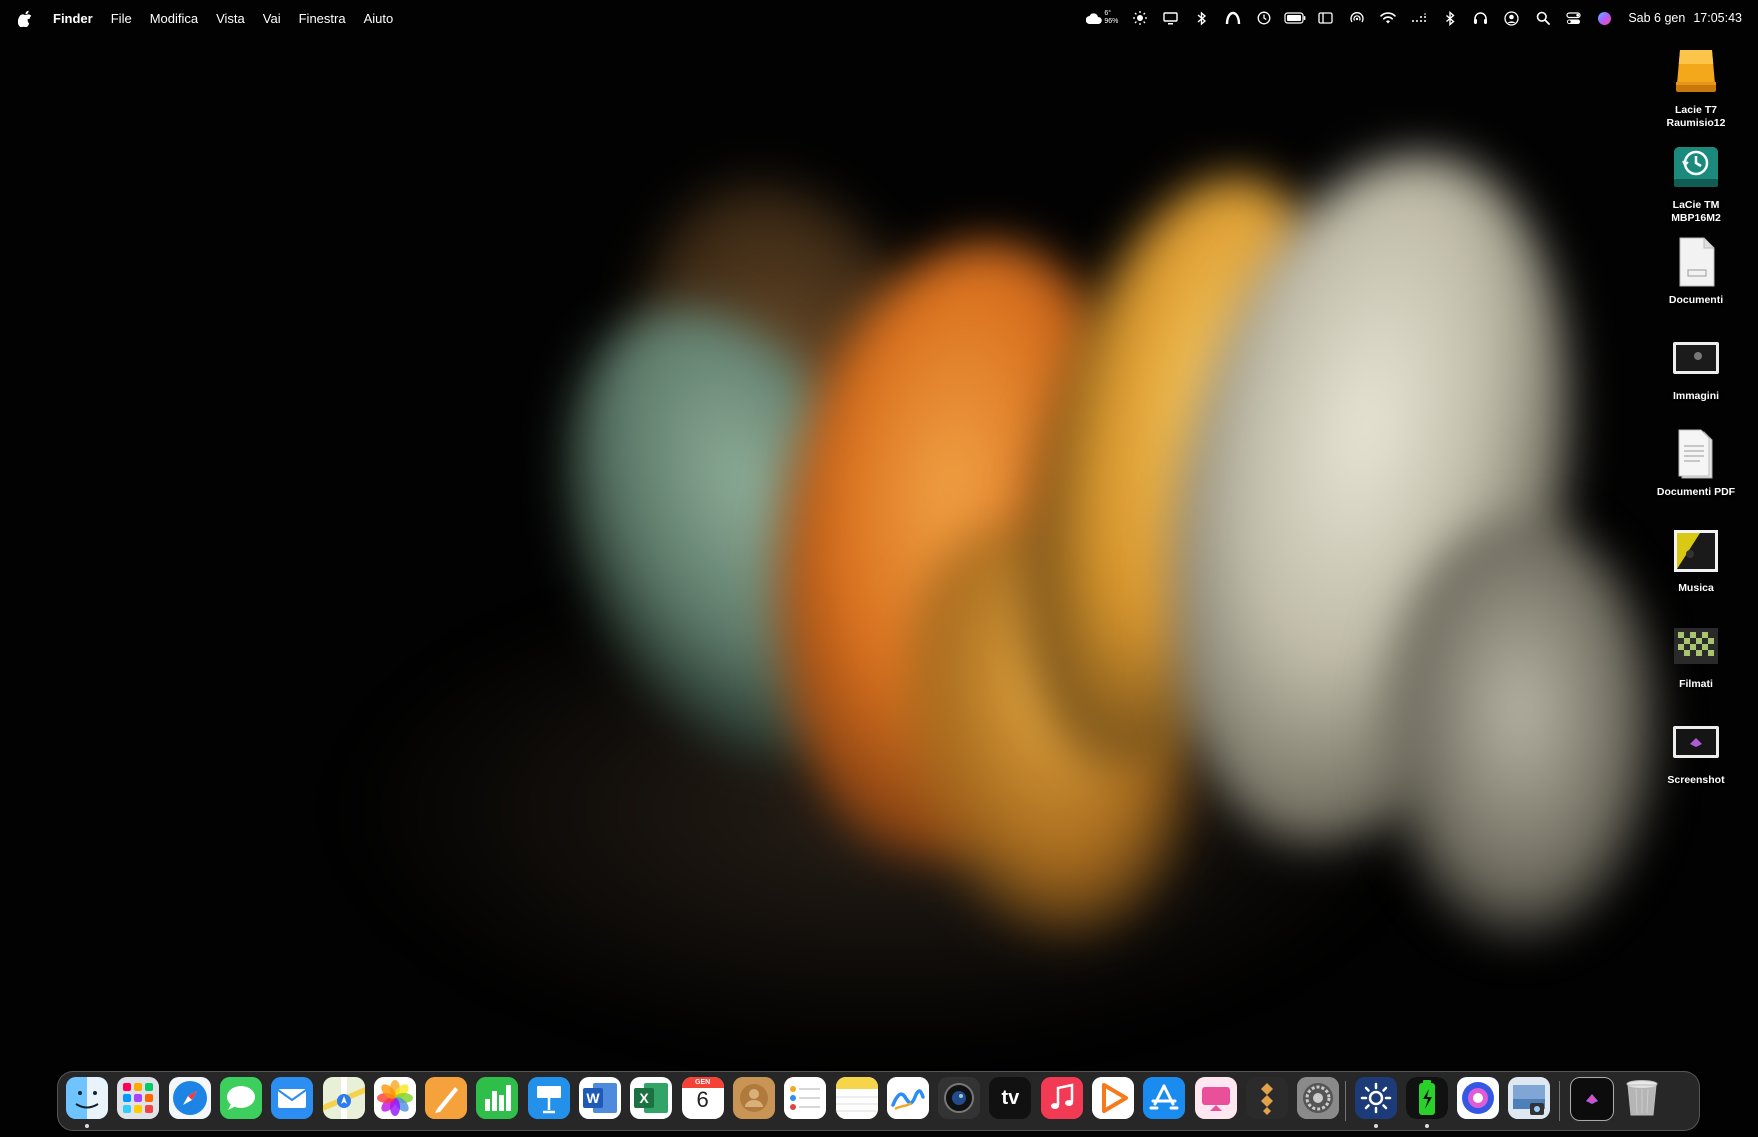 The image size is (1758, 1137). What do you see at coordinates (240, 1098) in the screenshot?
I see `messages-icon` at bounding box center [240, 1098].